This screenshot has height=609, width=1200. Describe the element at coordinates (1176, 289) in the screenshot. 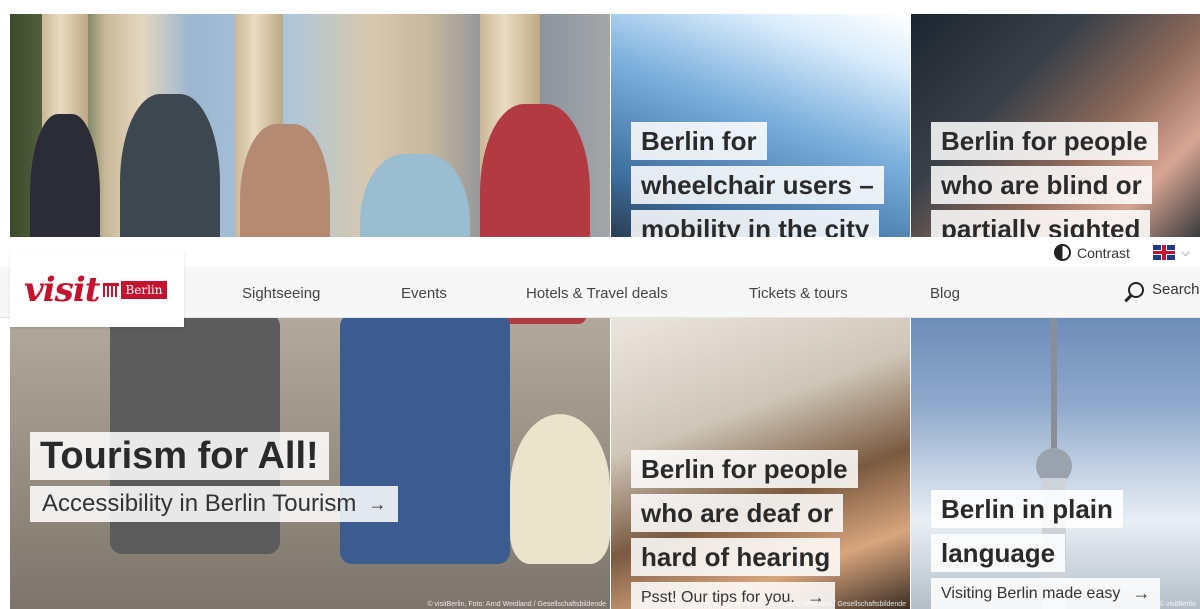

I see `search-label: Search` at that location.